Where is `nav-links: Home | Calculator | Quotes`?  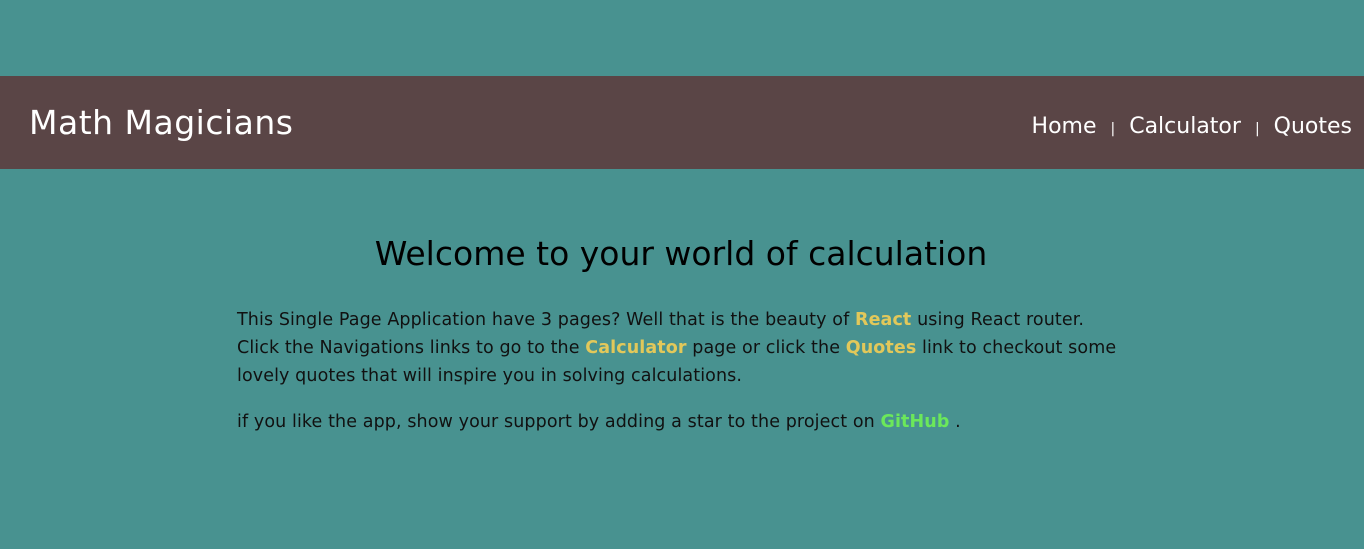 nav-links: Home | Calculator | Quotes is located at coordinates (1192, 127).